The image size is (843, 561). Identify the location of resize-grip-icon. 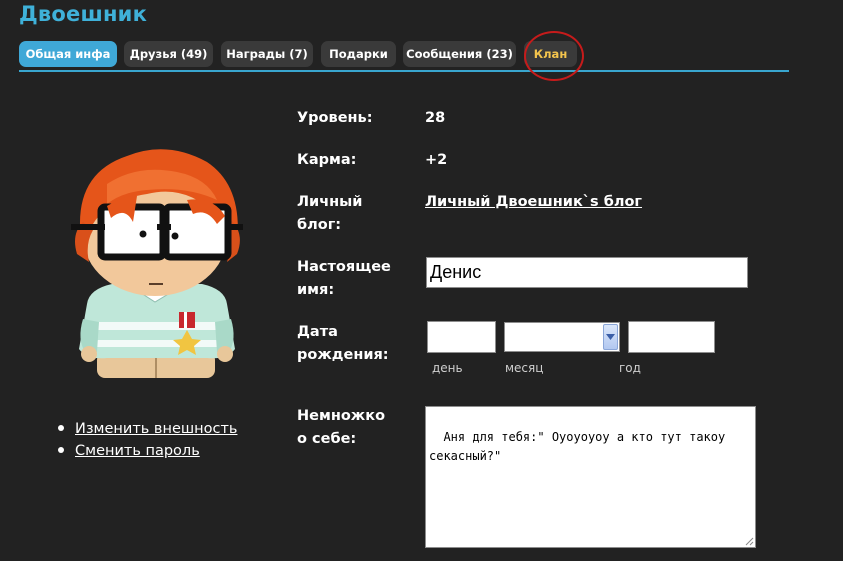
(749, 541).